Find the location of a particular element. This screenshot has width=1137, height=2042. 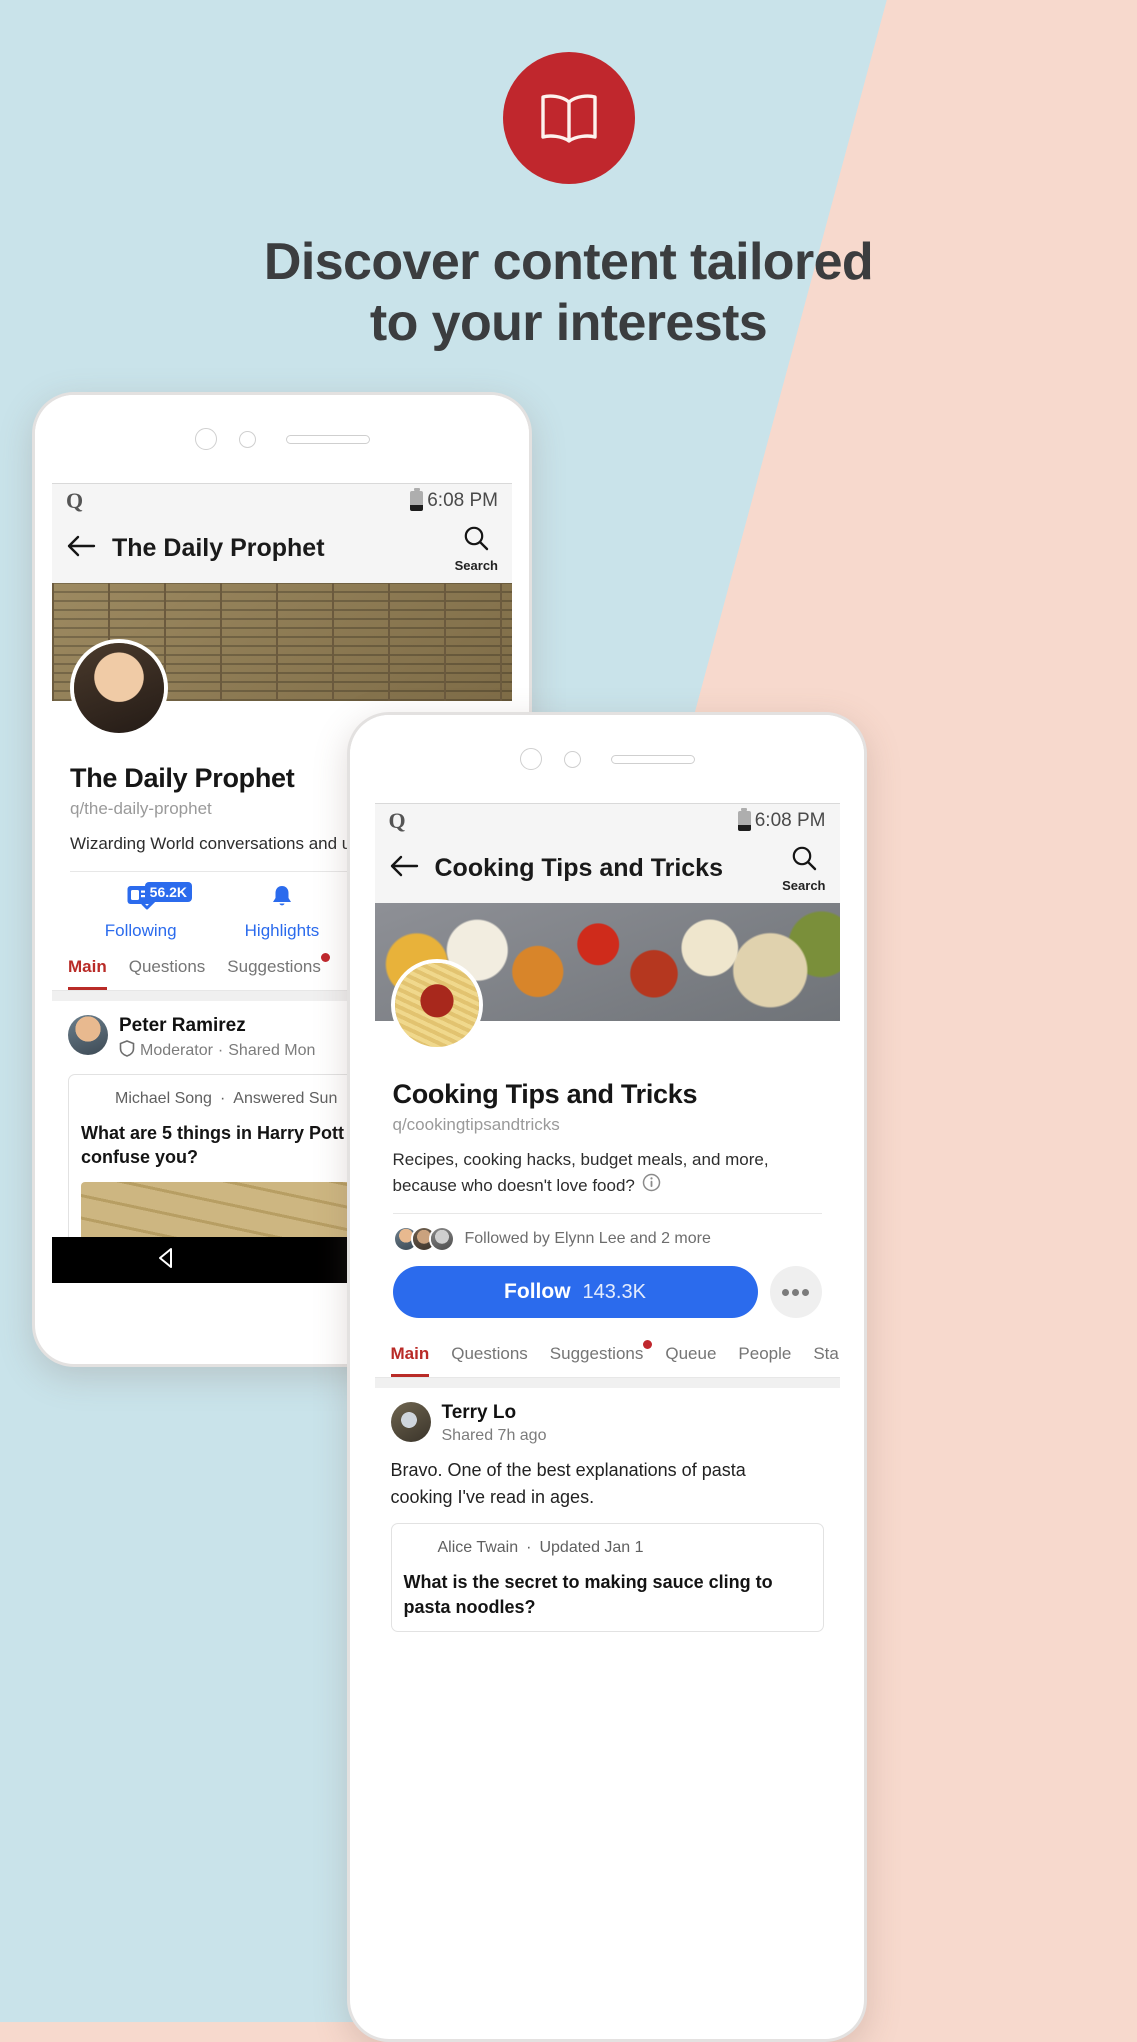

phone1-avatar is located at coordinates (119, 688).